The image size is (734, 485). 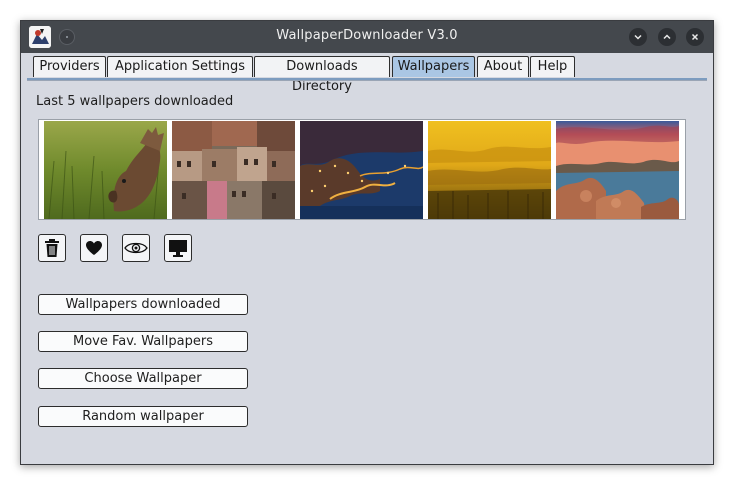 I want to click on wallpaper-thumbnail-forest, so click(x=489, y=170).